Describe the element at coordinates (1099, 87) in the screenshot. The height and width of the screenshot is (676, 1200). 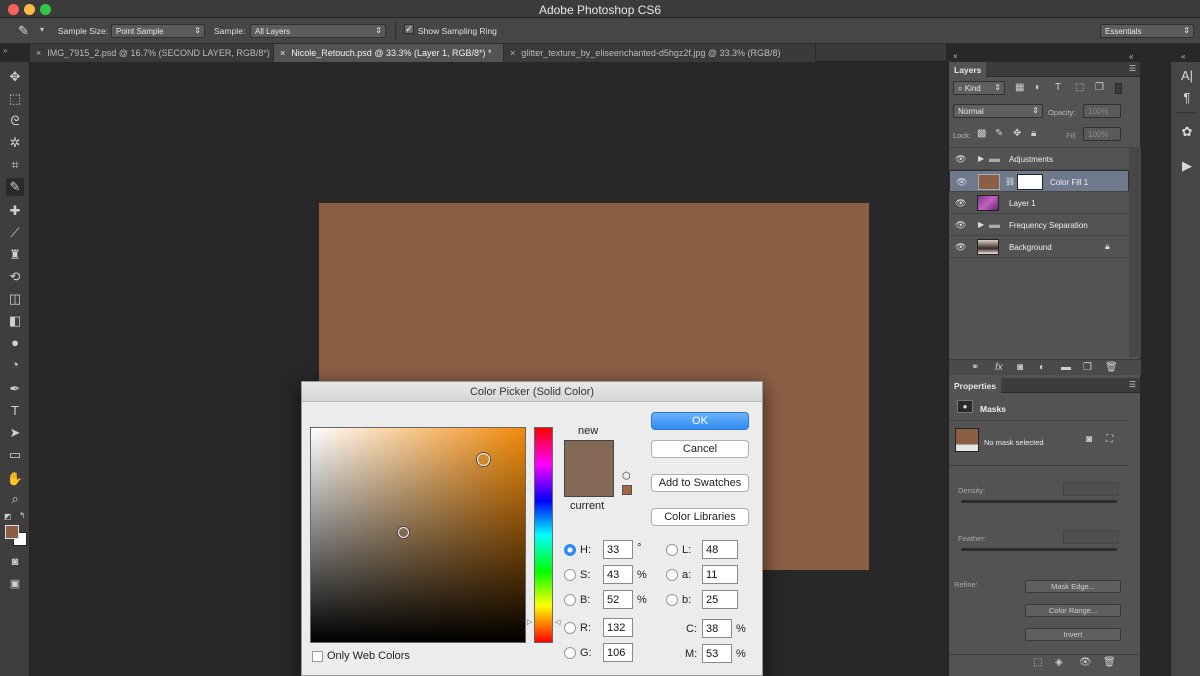
I see `filter-smart-object-icon: ❐` at that location.